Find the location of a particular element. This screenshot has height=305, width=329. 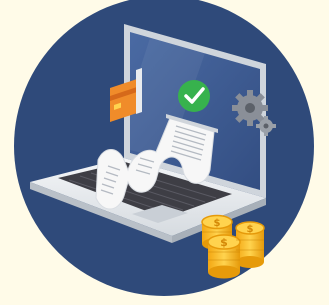

check-icon is located at coordinates (194, 96).